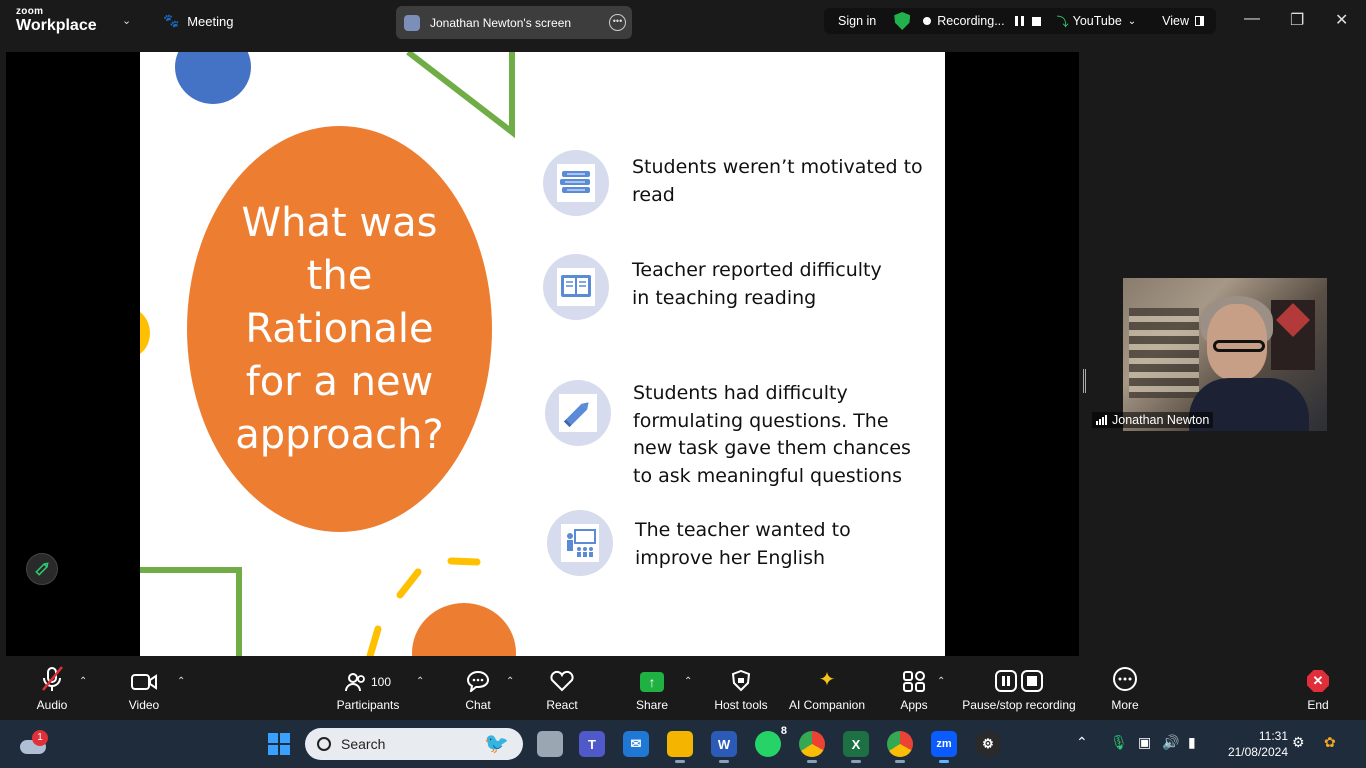 Image resolution: width=1366 pixels, height=768 pixels. Describe the element at coordinates (478, 689) in the screenshot. I see `chat-button: Chat` at that location.